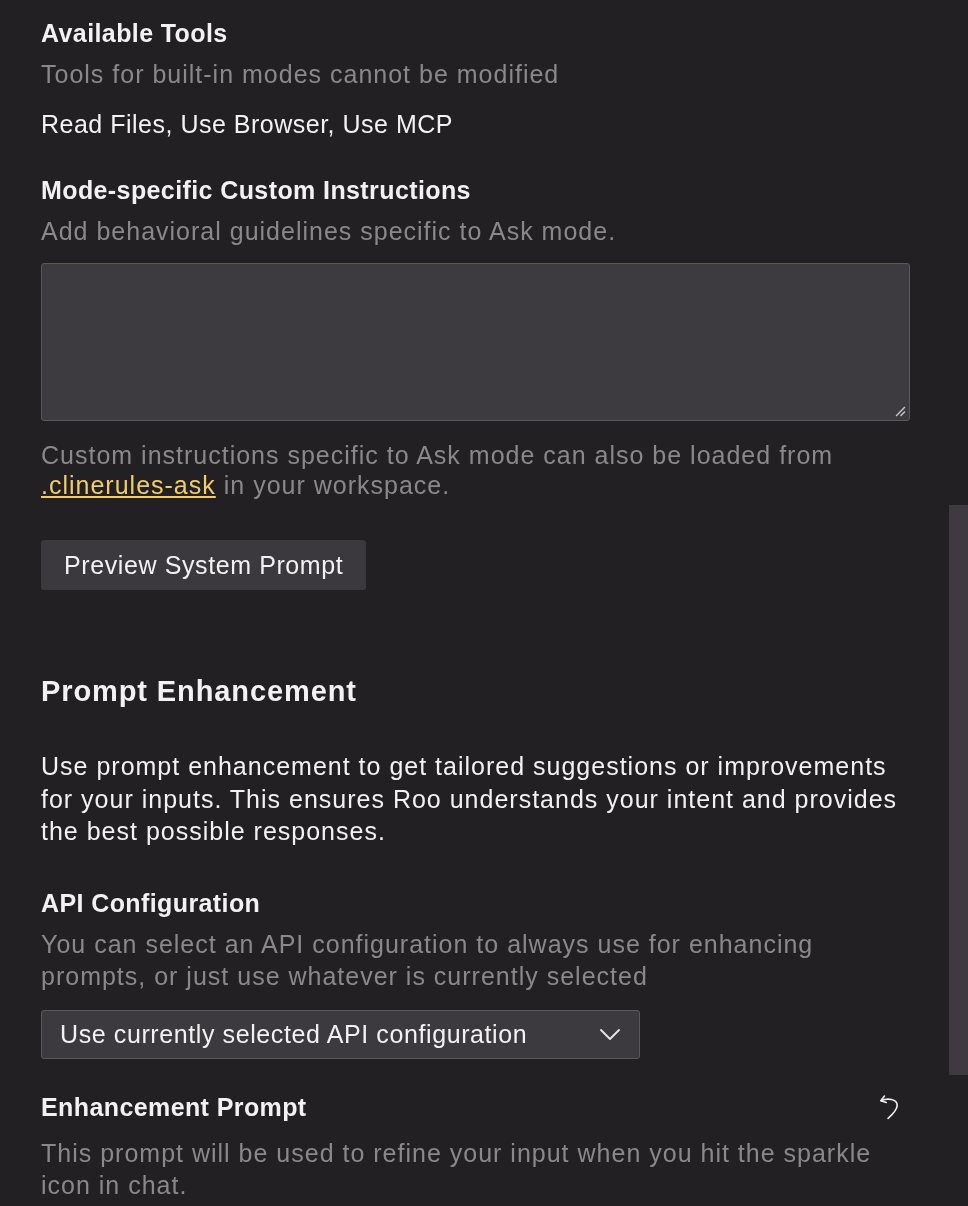  What do you see at coordinates (256, 190) in the screenshot?
I see `section-title: Mode-specific Custom Instructions` at bounding box center [256, 190].